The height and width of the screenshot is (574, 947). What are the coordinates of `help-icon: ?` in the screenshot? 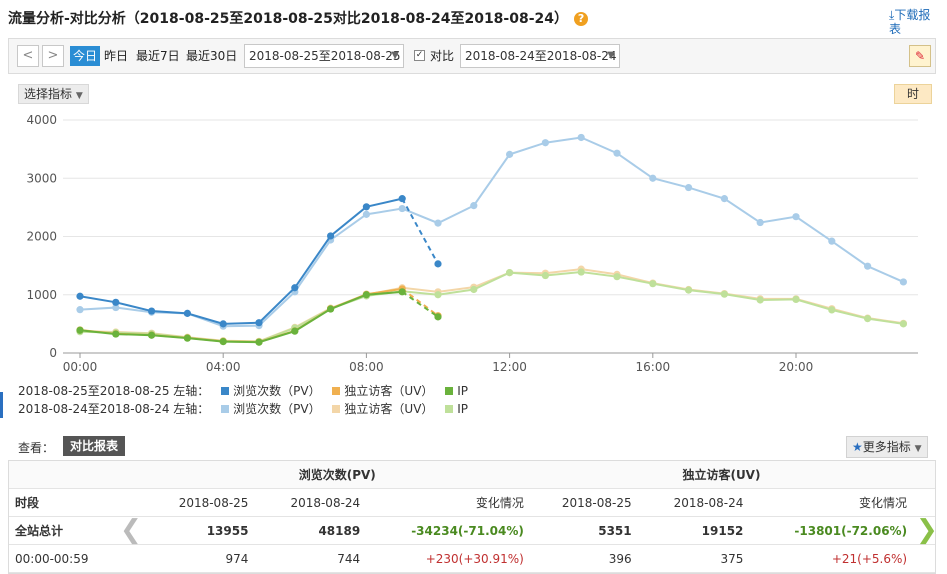 It's located at (581, 19).